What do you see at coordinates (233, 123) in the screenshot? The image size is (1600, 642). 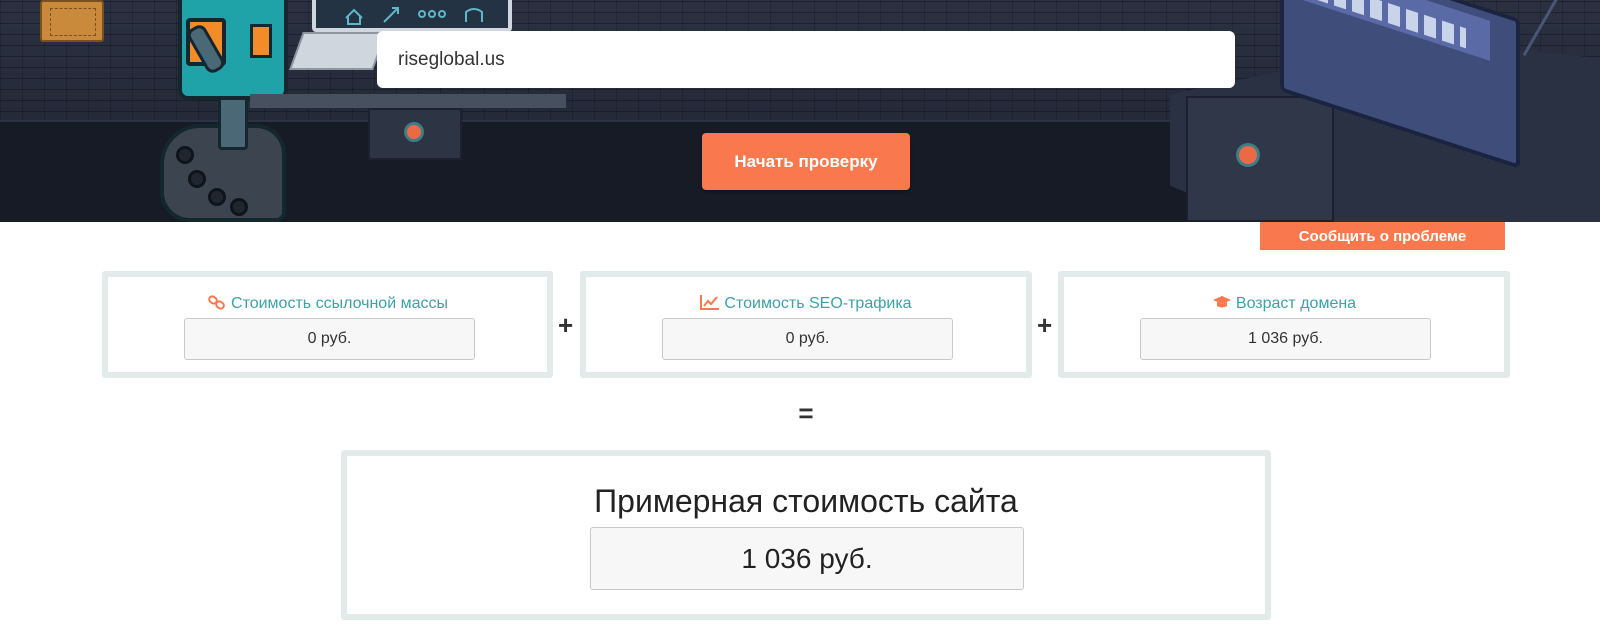 I see `robot-neck-illustration` at bounding box center [233, 123].